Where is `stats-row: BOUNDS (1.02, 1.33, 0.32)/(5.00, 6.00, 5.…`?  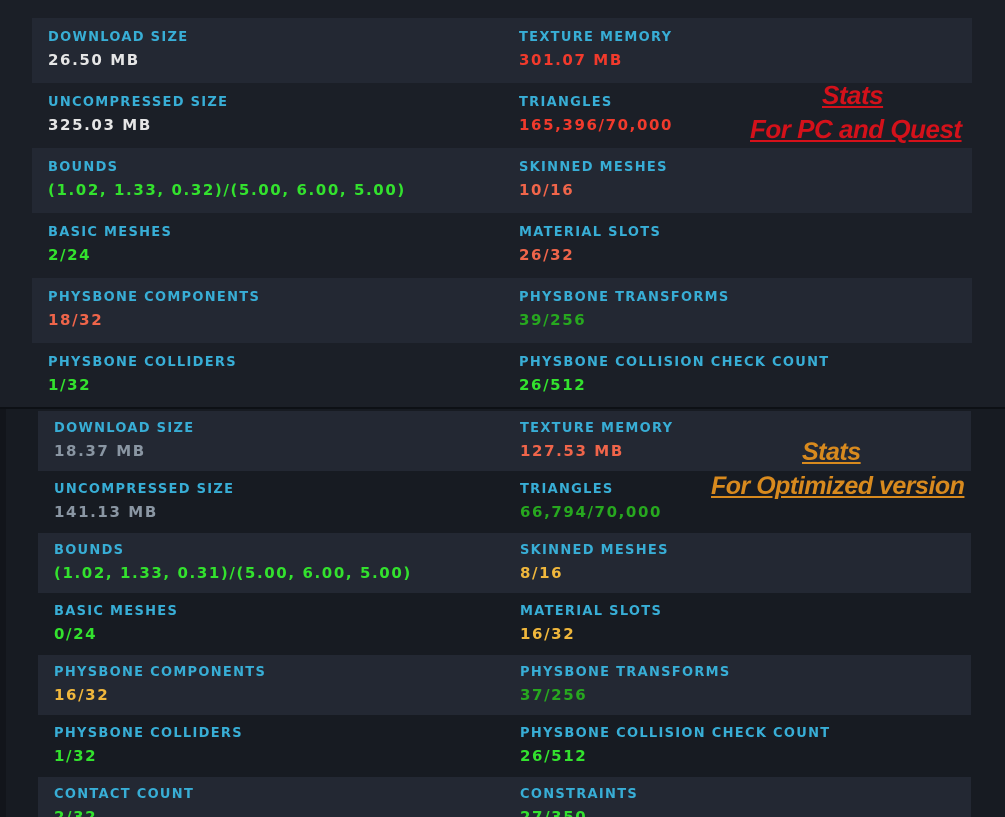 stats-row: BOUNDS (1.02, 1.33, 0.32)/(5.00, 6.00, 5.… is located at coordinates (502, 180).